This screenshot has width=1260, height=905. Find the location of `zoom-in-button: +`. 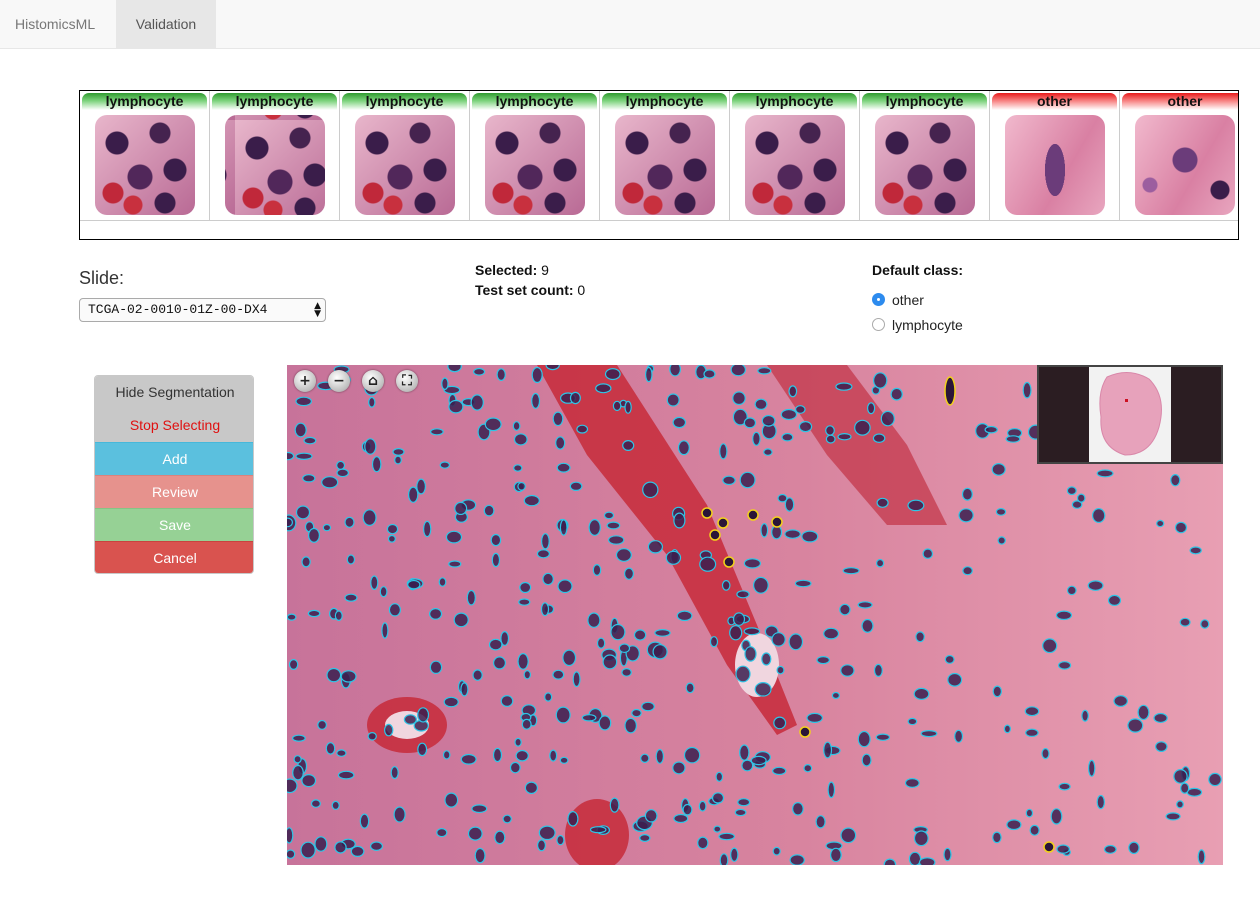

zoom-in-button: + is located at coordinates (305, 381).